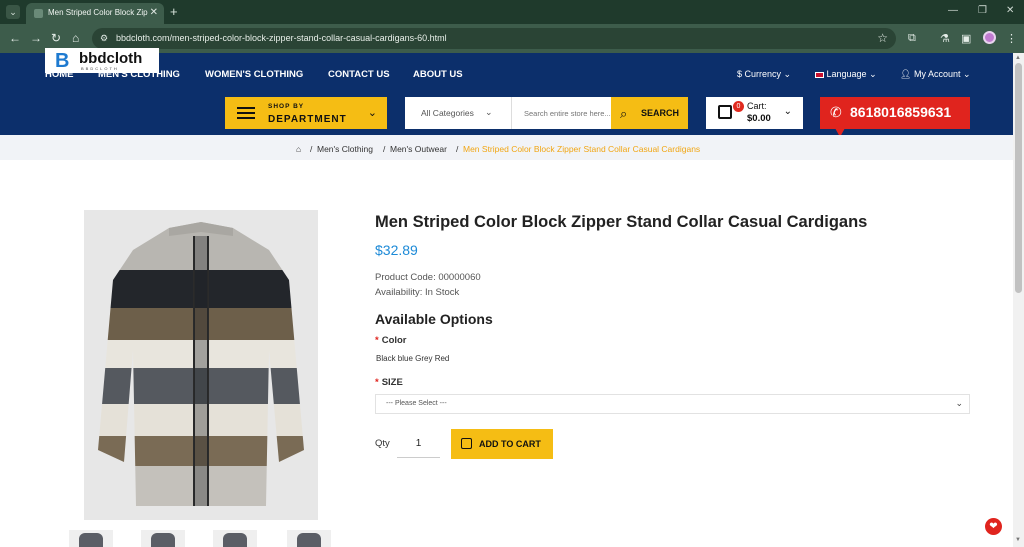 This screenshot has width=1024, height=547. What do you see at coordinates (759, 74) in the screenshot?
I see `currency-label: $ Currency` at bounding box center [759, 74].